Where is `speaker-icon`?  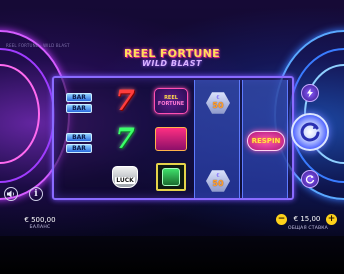
speaker-icon is located at coordinates (10, 194).